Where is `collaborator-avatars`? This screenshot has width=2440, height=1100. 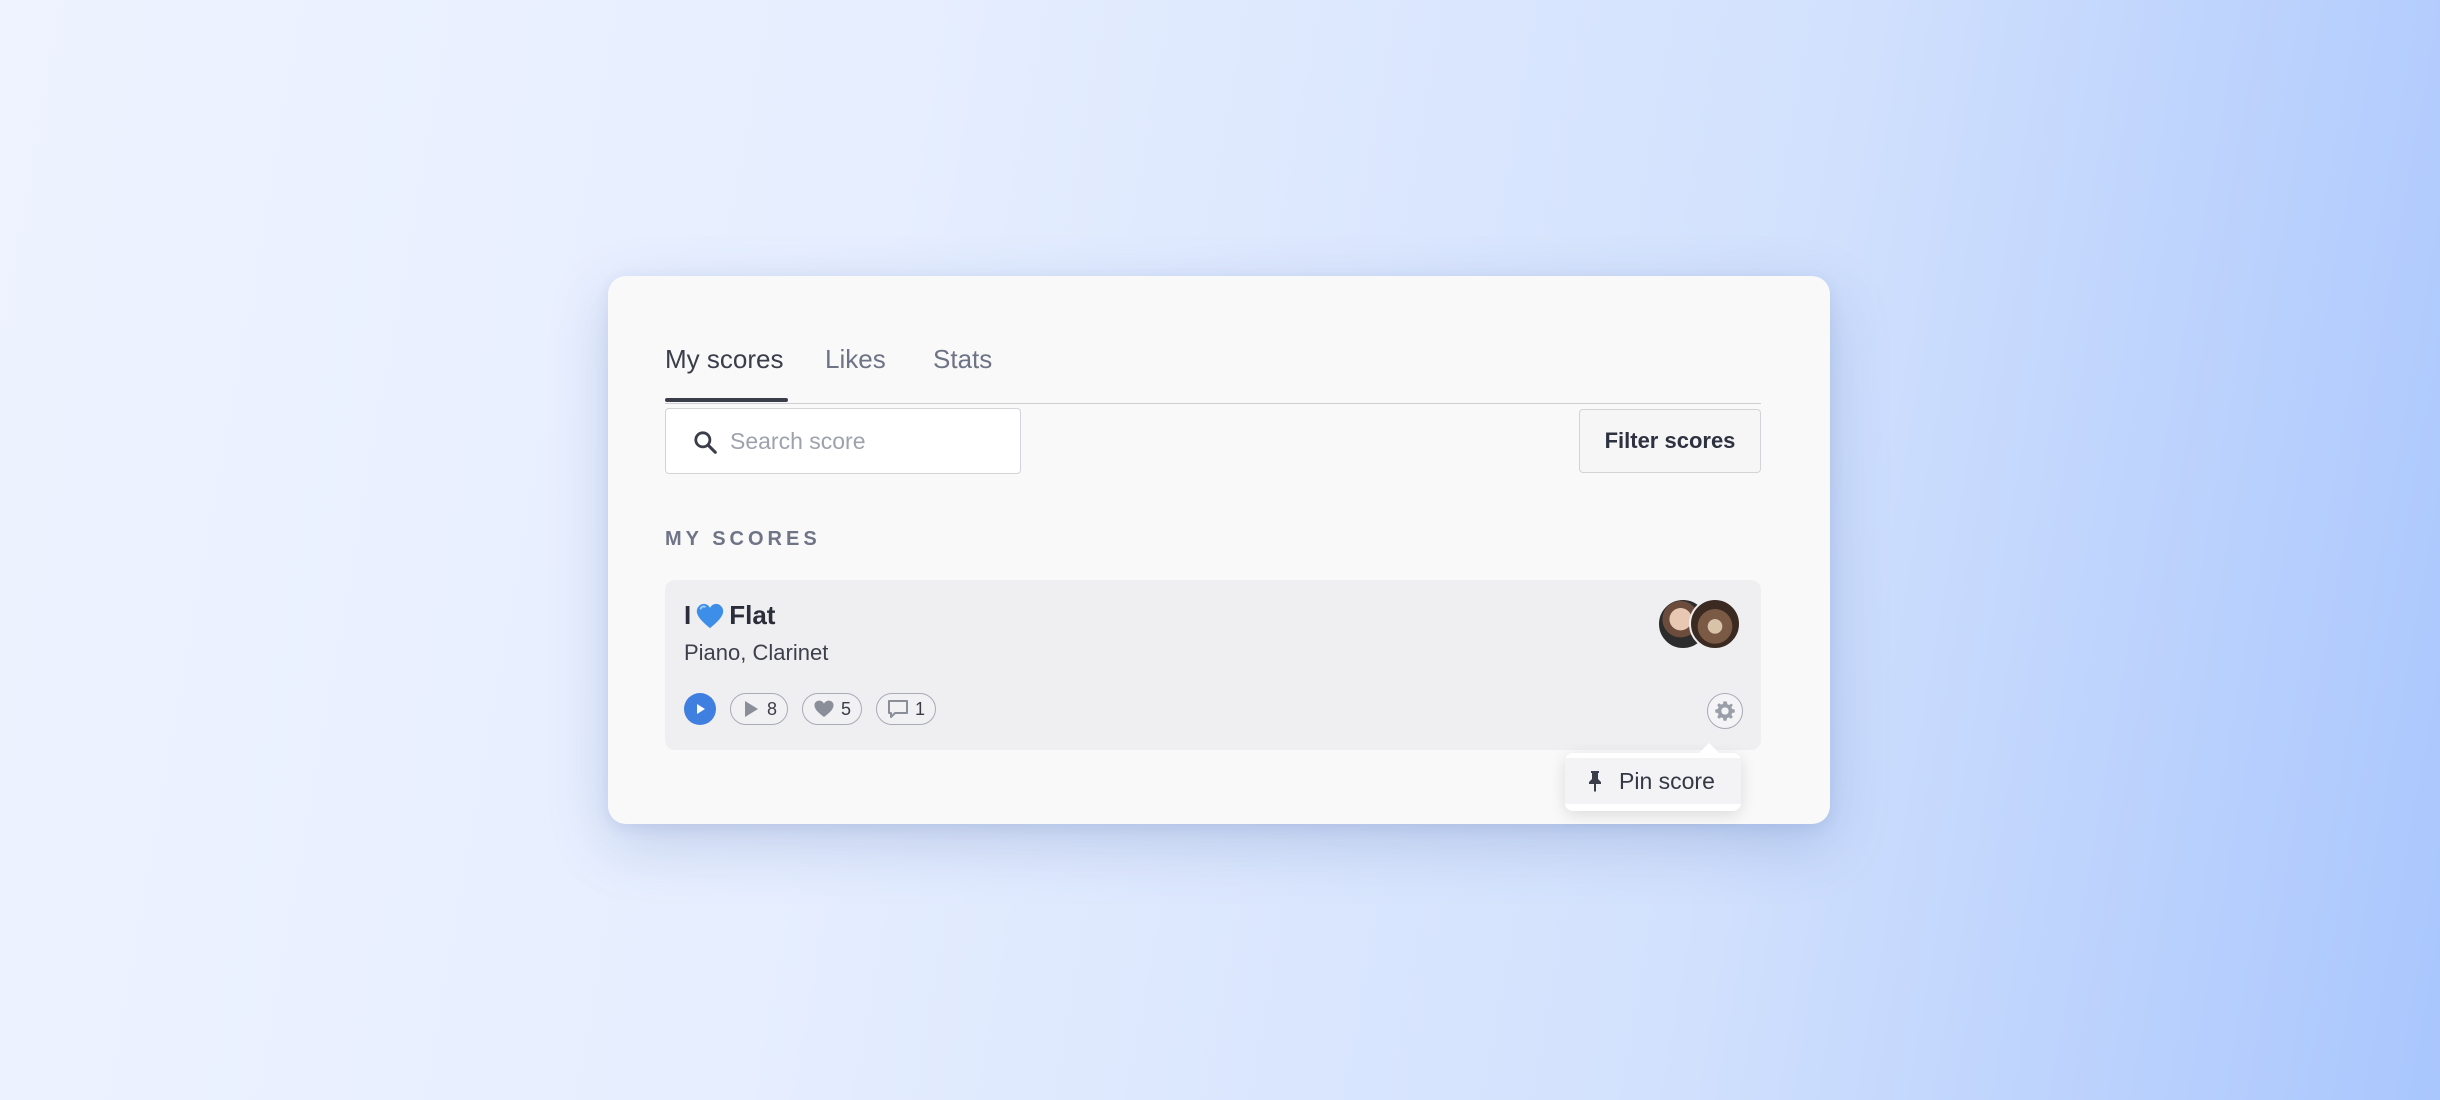
collaborator-avatars is located at coordinates (1700, 624).